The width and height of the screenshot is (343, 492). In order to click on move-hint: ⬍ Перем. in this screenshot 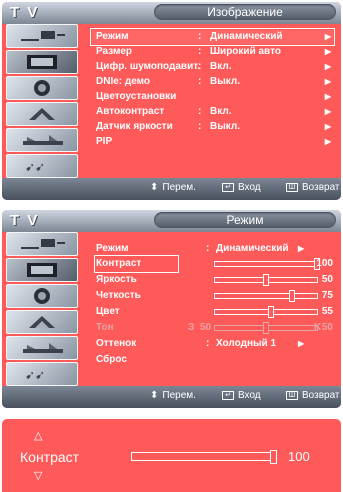, I will do `click(173, 395)`.